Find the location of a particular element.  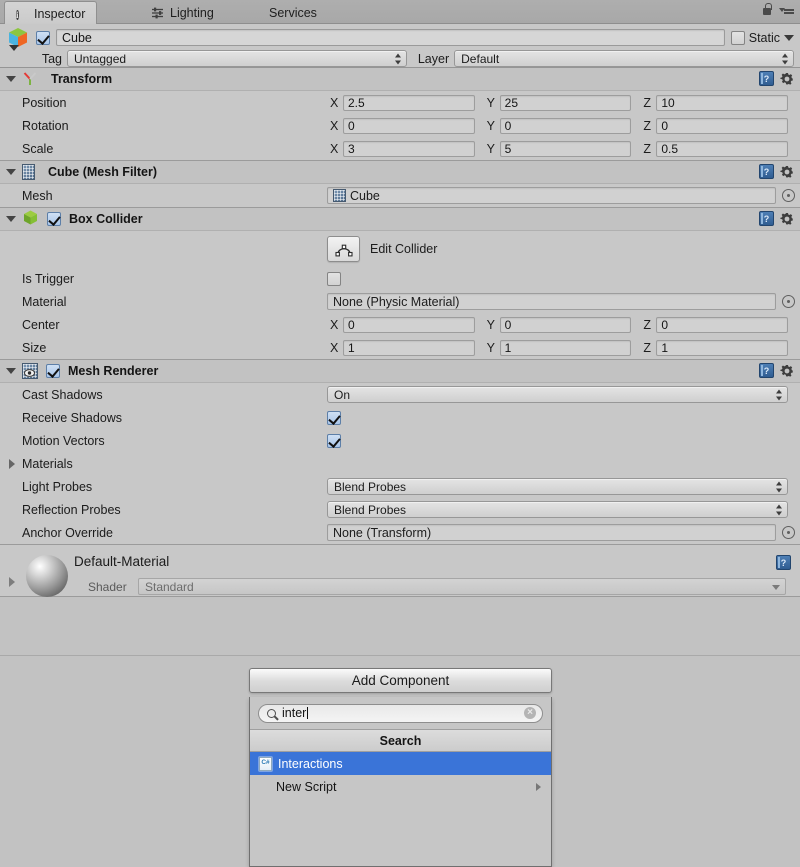

tab-services: Services is located at coordinates (293, 12).